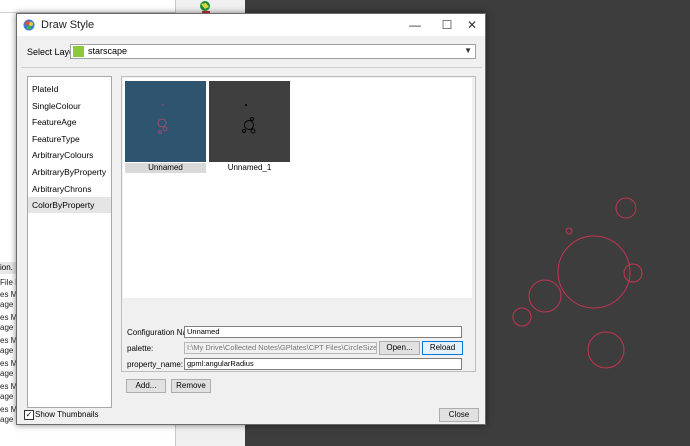  What do you see at coordinates (69, 106) in the screenshot?
I see `style-item-singlecolour: SingleColour` at bounding box center [69, 106].